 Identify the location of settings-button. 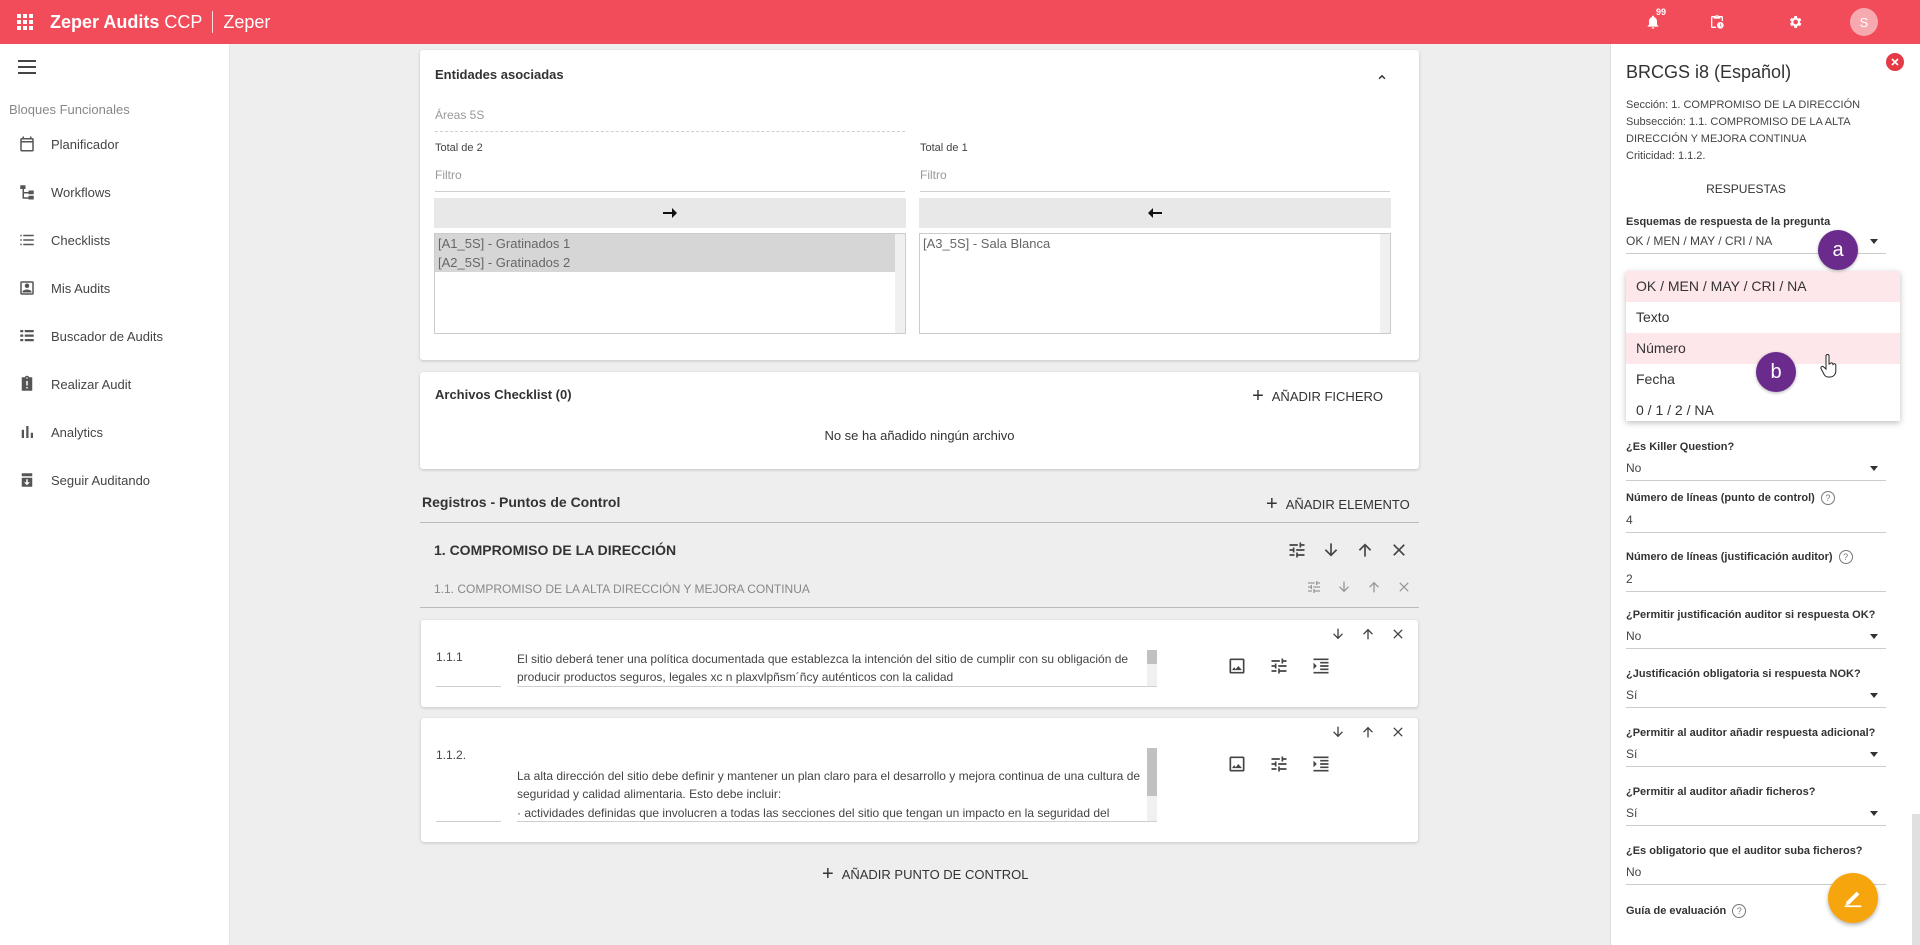
(1795, 22).